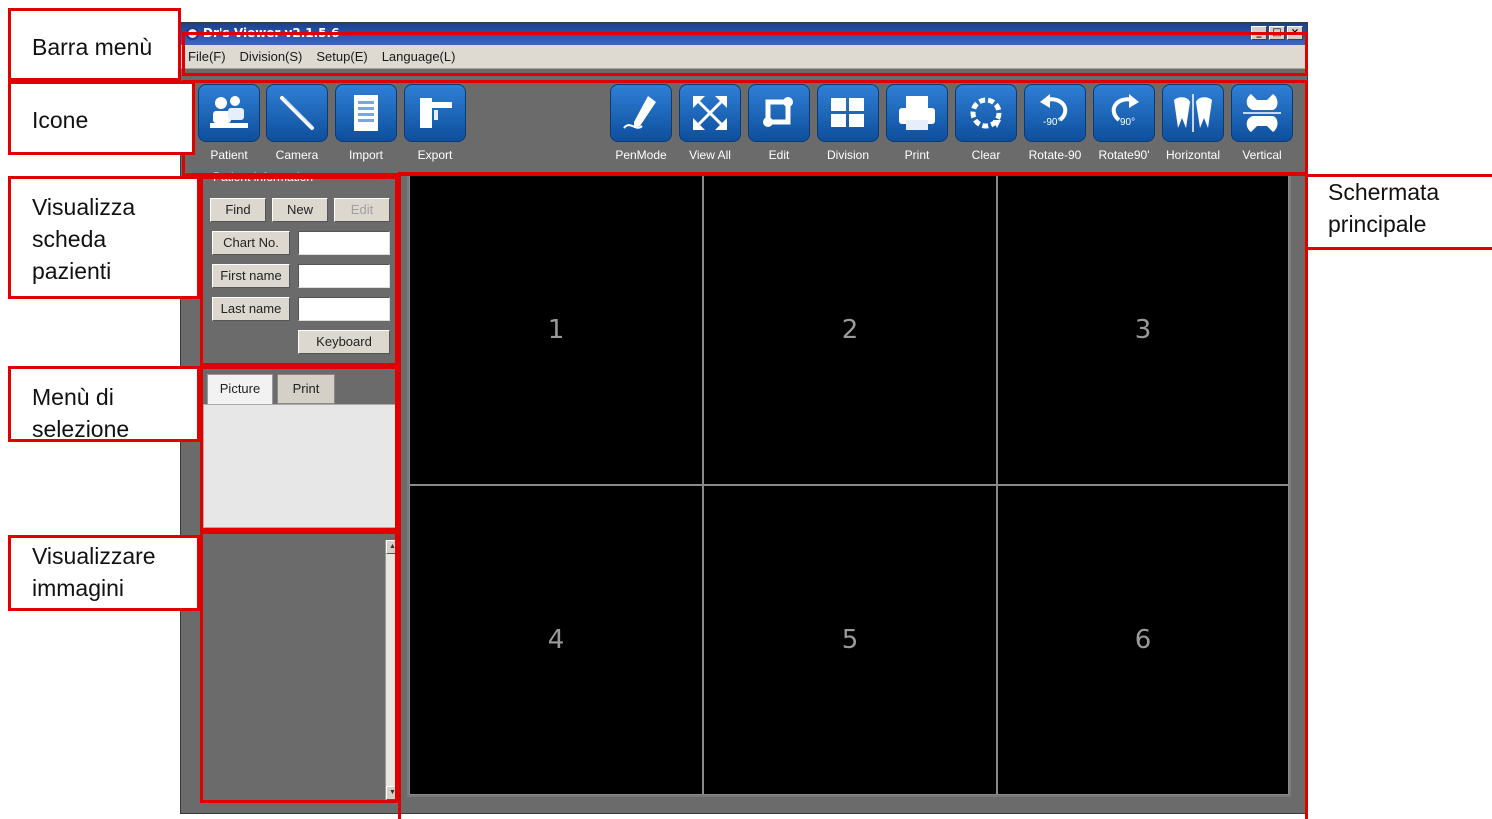  Describe the element at coordinates (72, 271) in the screenshot. I see `callout-patient-card-line3: pazienti` at that location.